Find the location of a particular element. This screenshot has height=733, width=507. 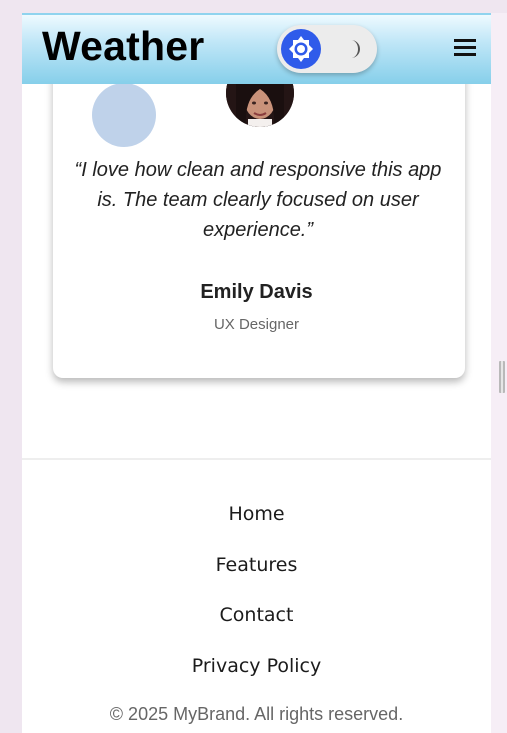

resize-handle is located at coordinates (502, 377).